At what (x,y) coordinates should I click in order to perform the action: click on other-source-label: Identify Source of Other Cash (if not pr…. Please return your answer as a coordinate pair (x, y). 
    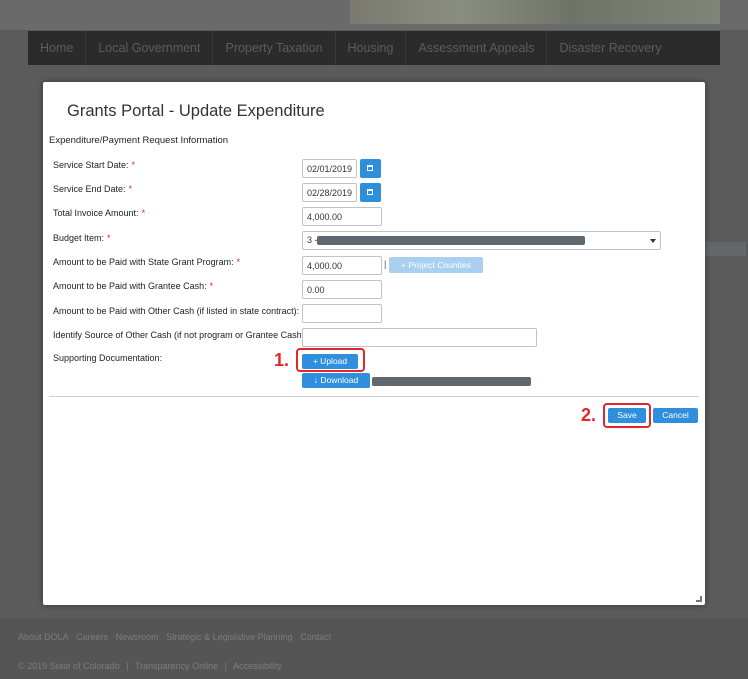
    Looking at the image, I should click on (180, 335).